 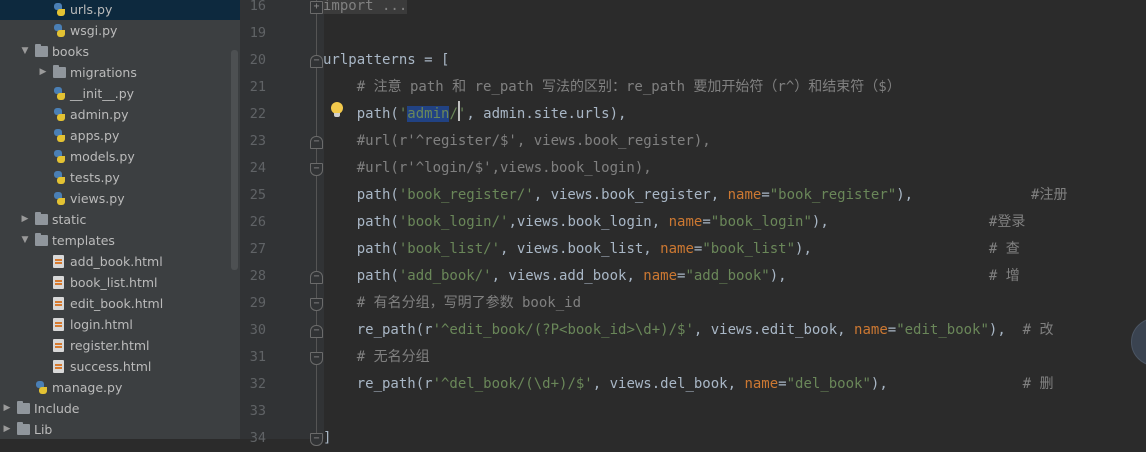 I want to click on tree-item-models-py: models.py, so click(x=120, y=156).